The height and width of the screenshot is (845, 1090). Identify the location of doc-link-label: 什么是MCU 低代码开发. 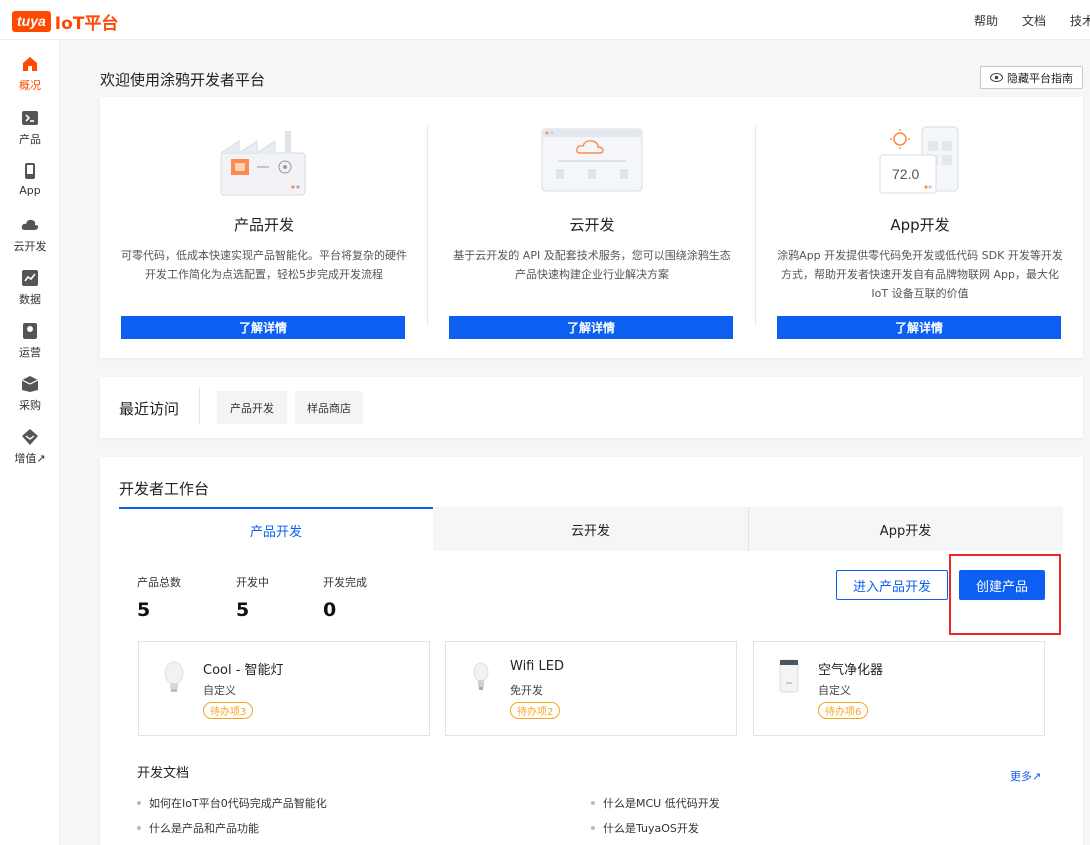
(661, 803).